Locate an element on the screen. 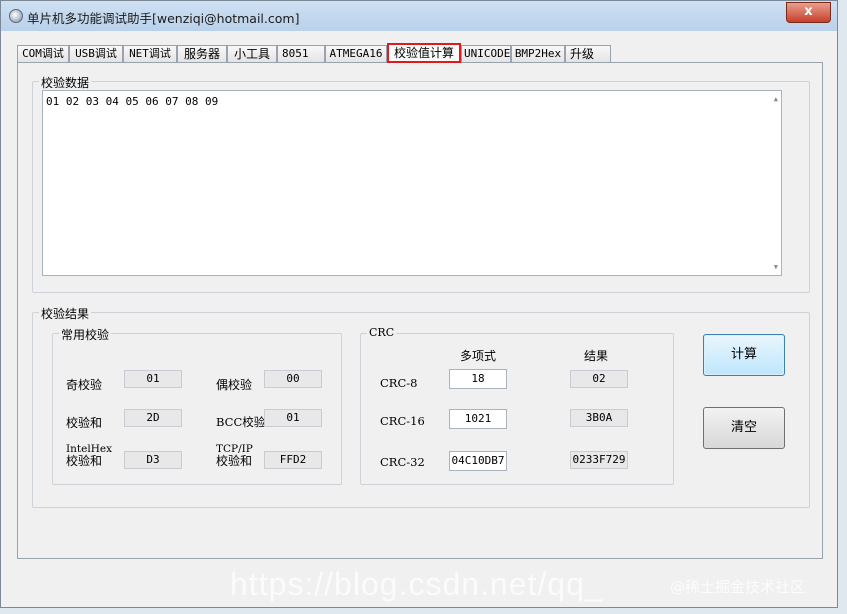 The image size is (847, 614). crc16-poly-input: 1021 is located at coordinates (478, 419).